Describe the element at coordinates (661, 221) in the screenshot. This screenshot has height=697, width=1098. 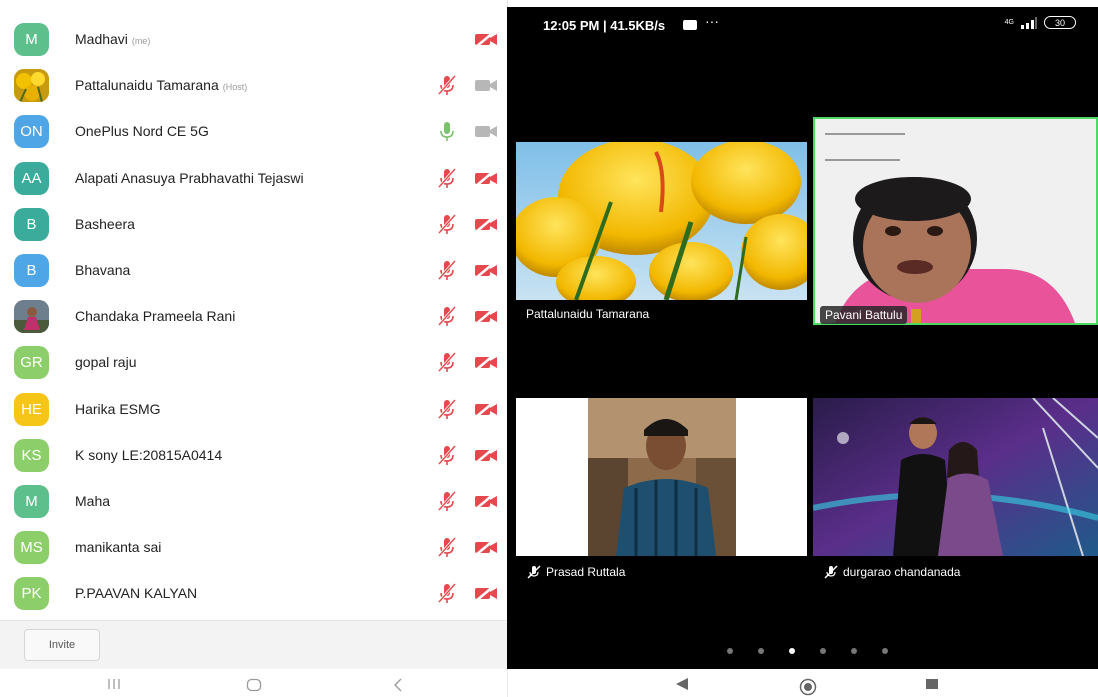
I see `video-tile-host` at that location.